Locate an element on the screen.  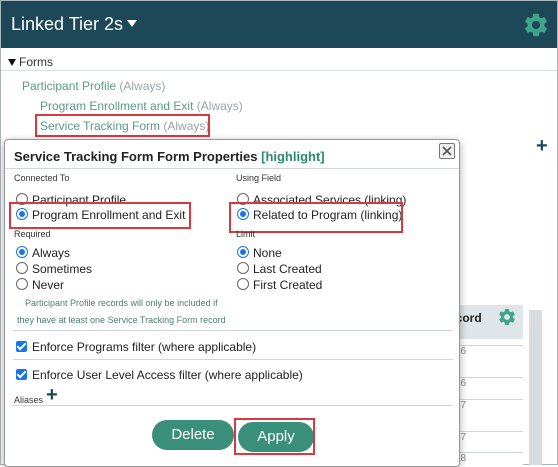
option-label: Never is located at coordinates (48, 285).